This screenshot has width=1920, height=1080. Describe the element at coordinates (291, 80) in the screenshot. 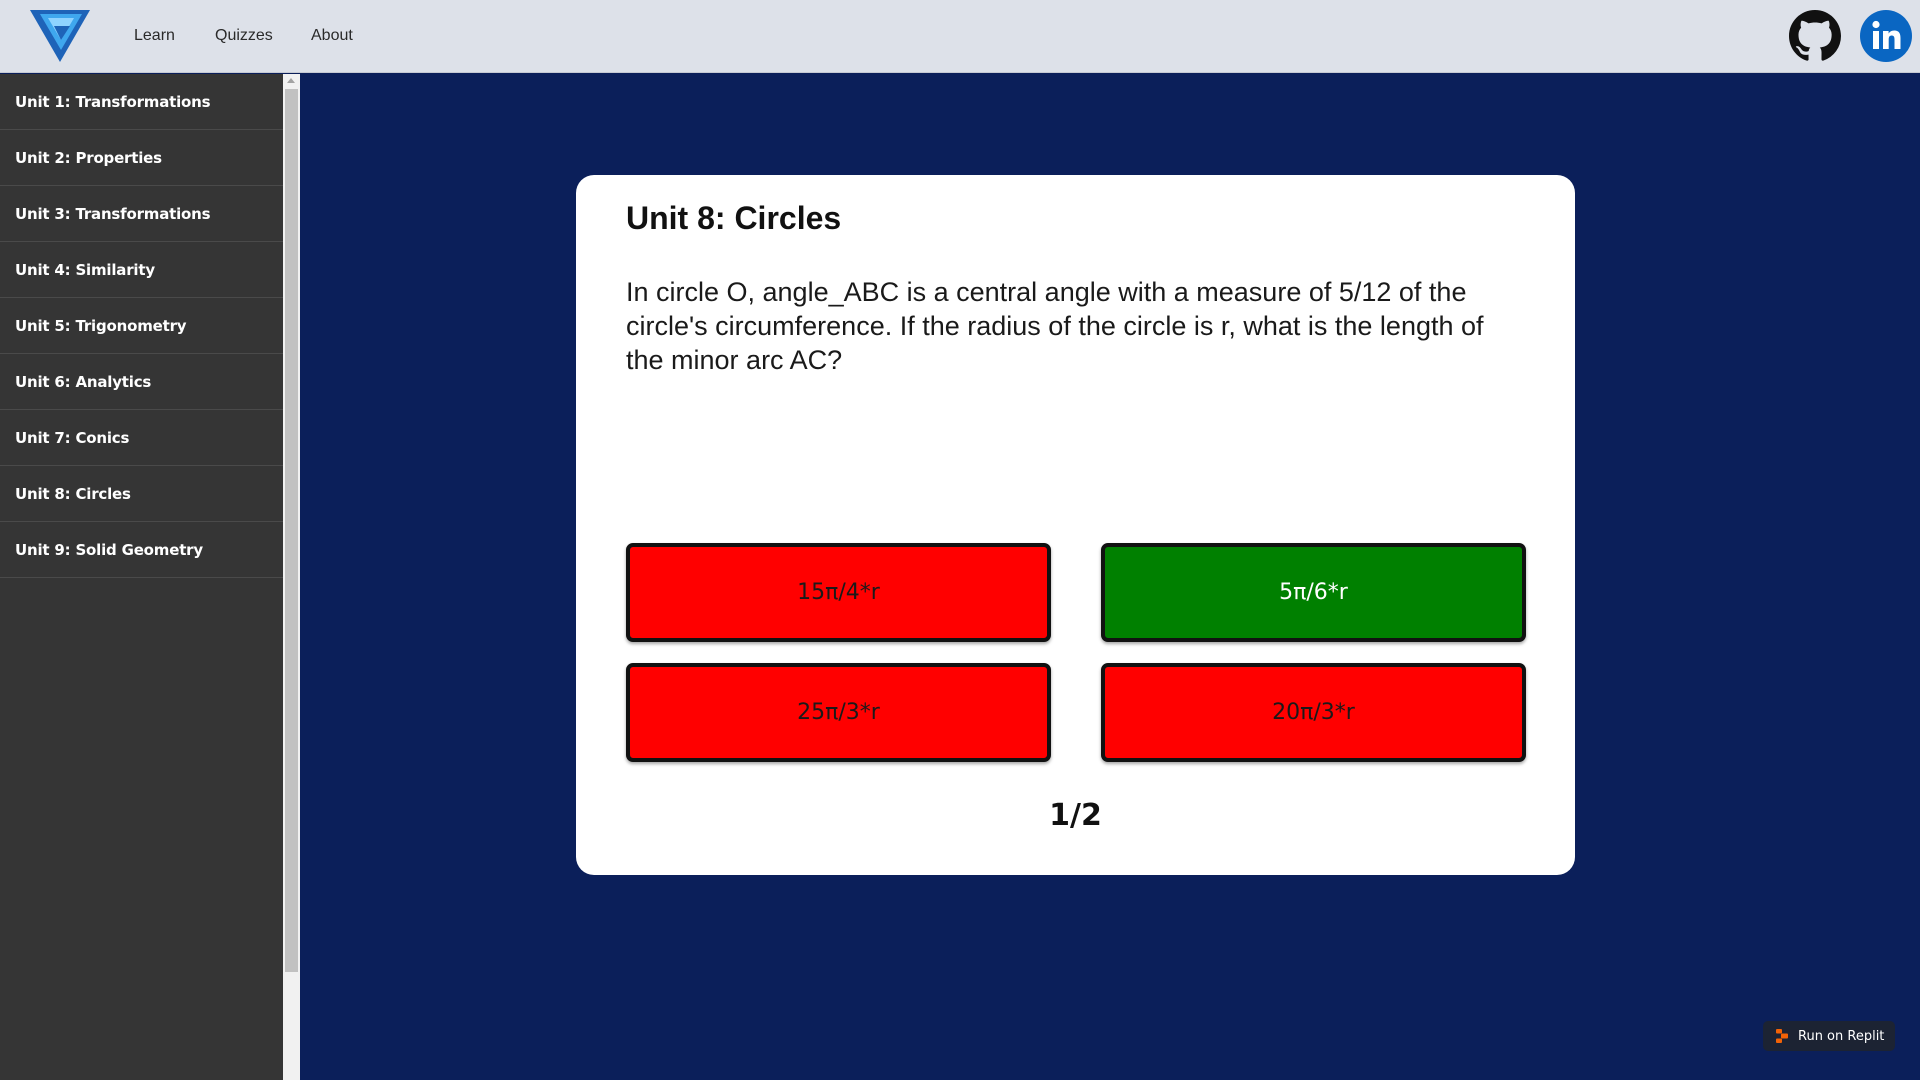

I see `scroll-up-arrow-icon` at that location.